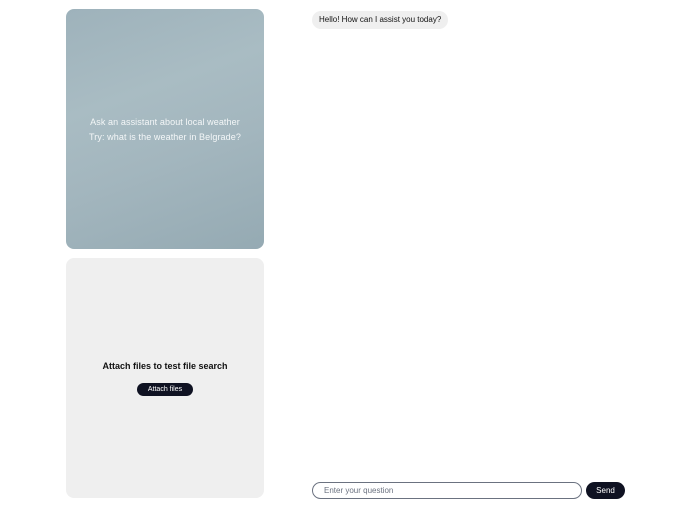 The image size is (688, 512). Describe the element at coordinates (447, 490) in the screenshot. I see `question-input` at that location.